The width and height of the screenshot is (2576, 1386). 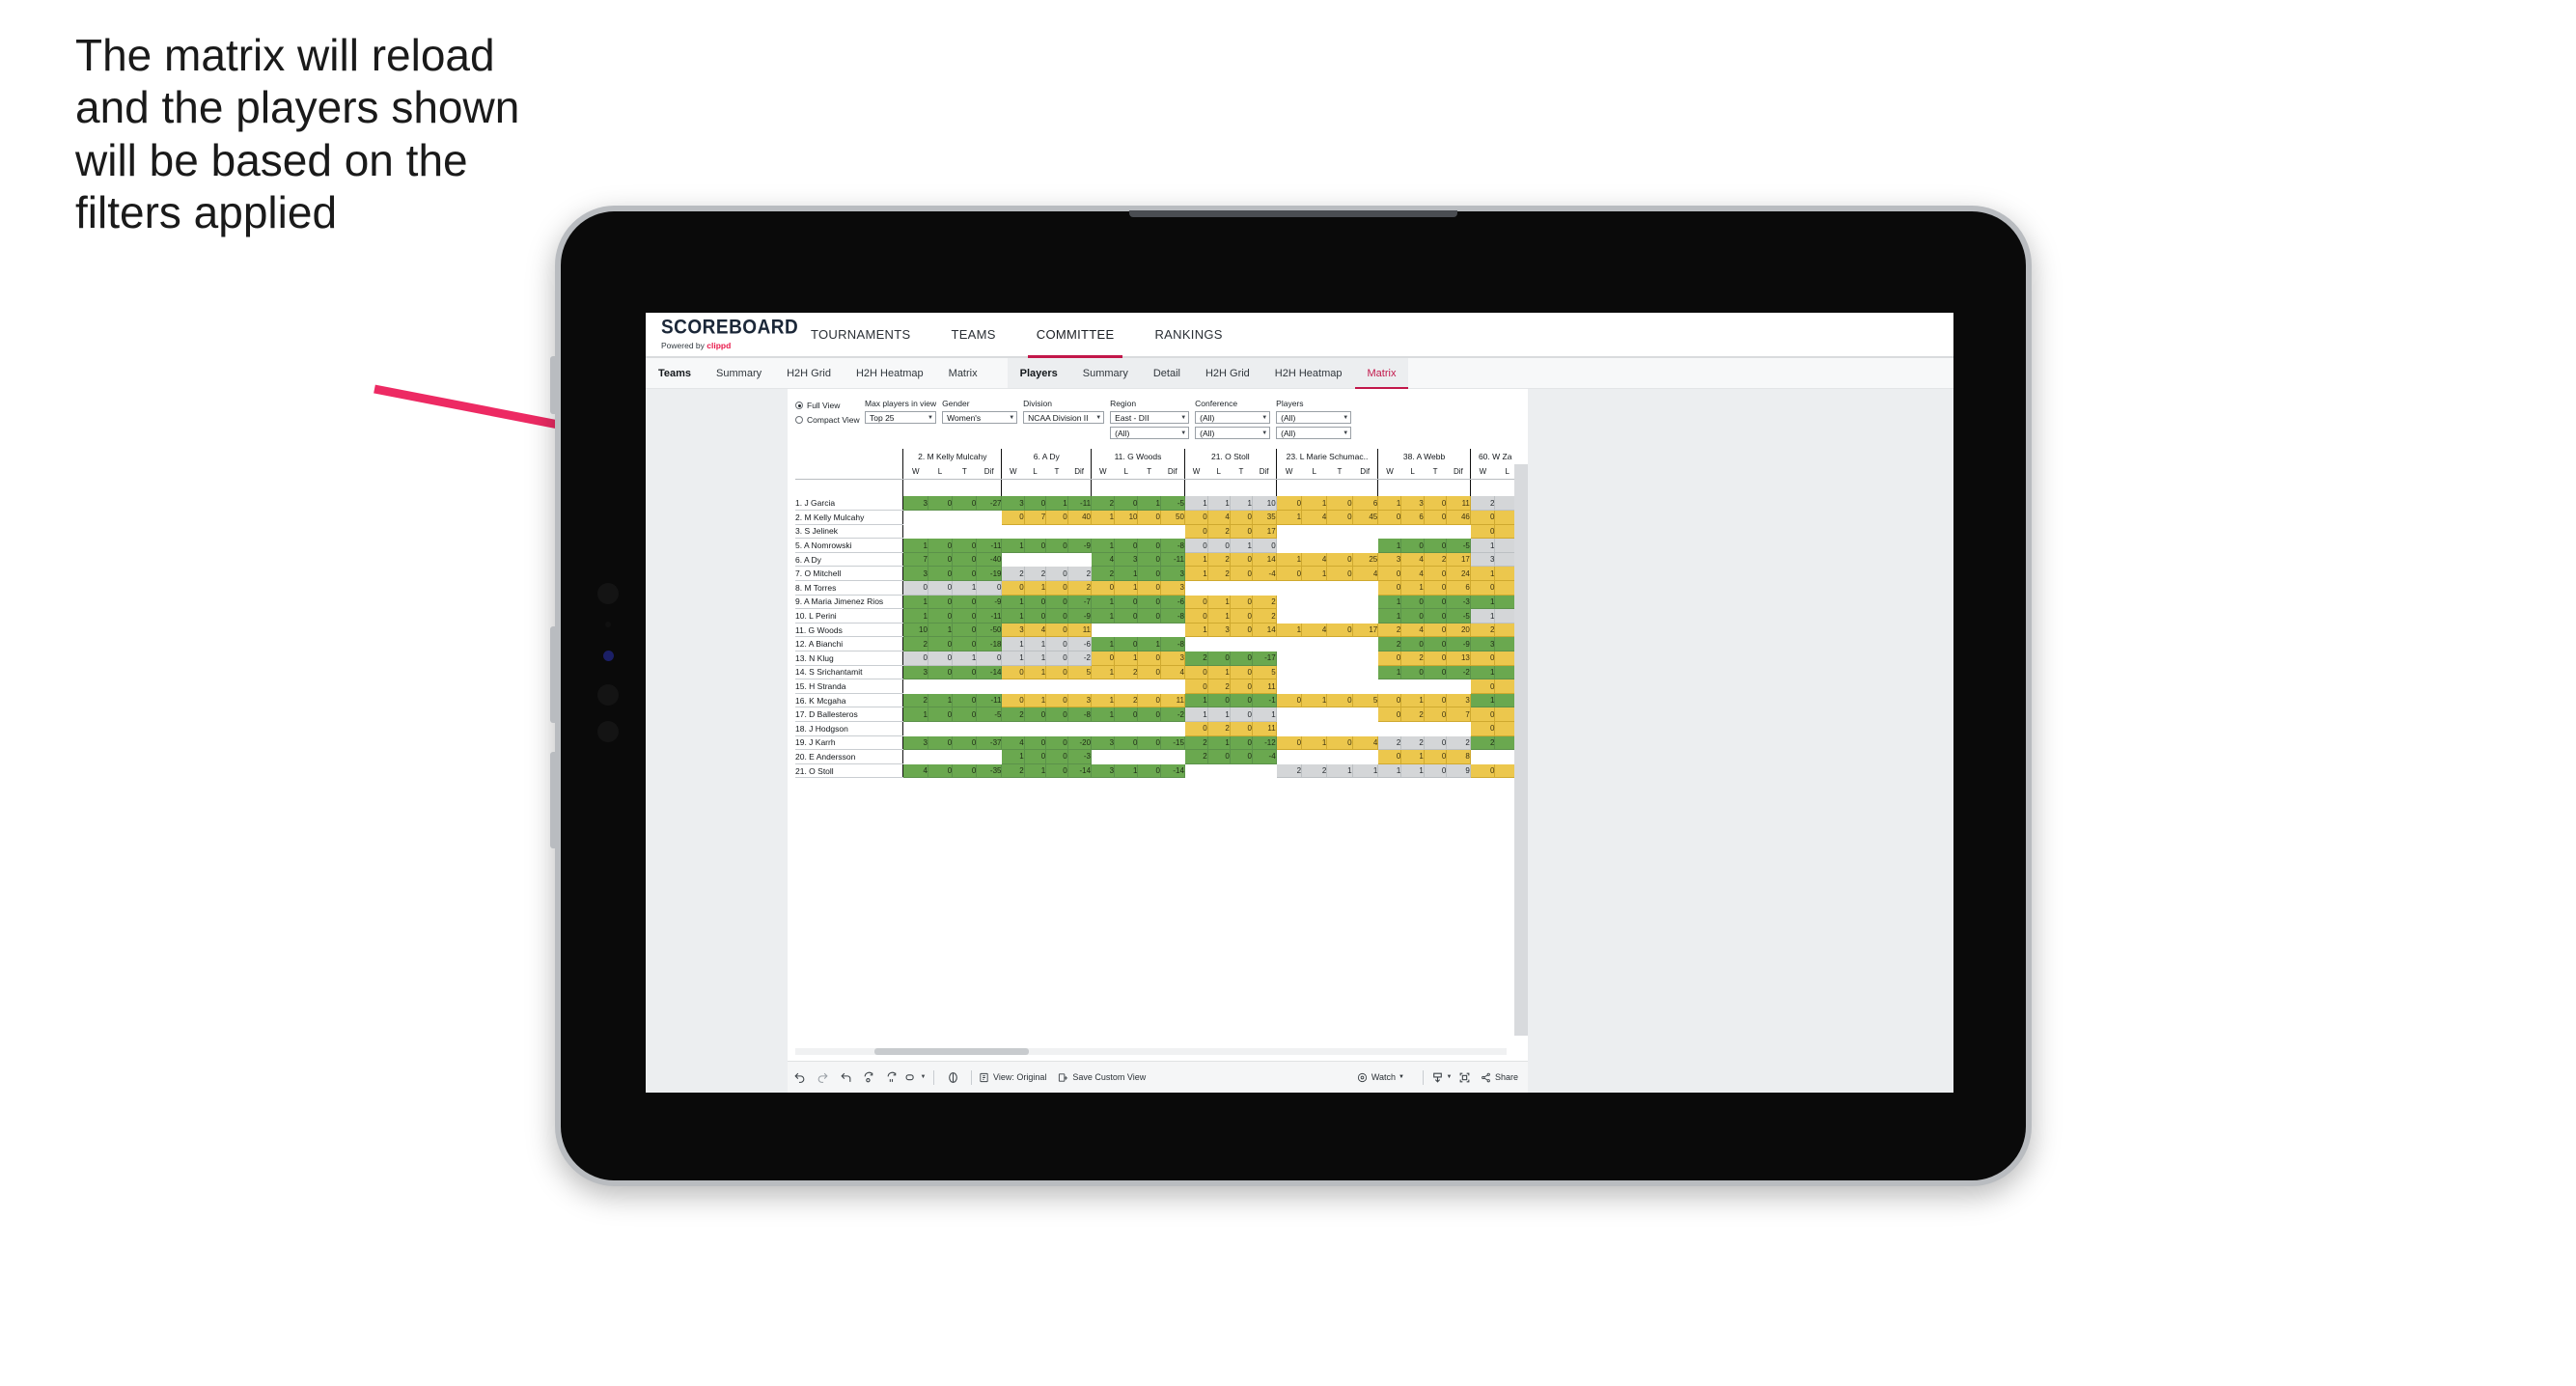 What do you see at coordinates (1499, 1077) in the screenshot?
I see `share-button: Share` at bounding box center [1499, 1077].